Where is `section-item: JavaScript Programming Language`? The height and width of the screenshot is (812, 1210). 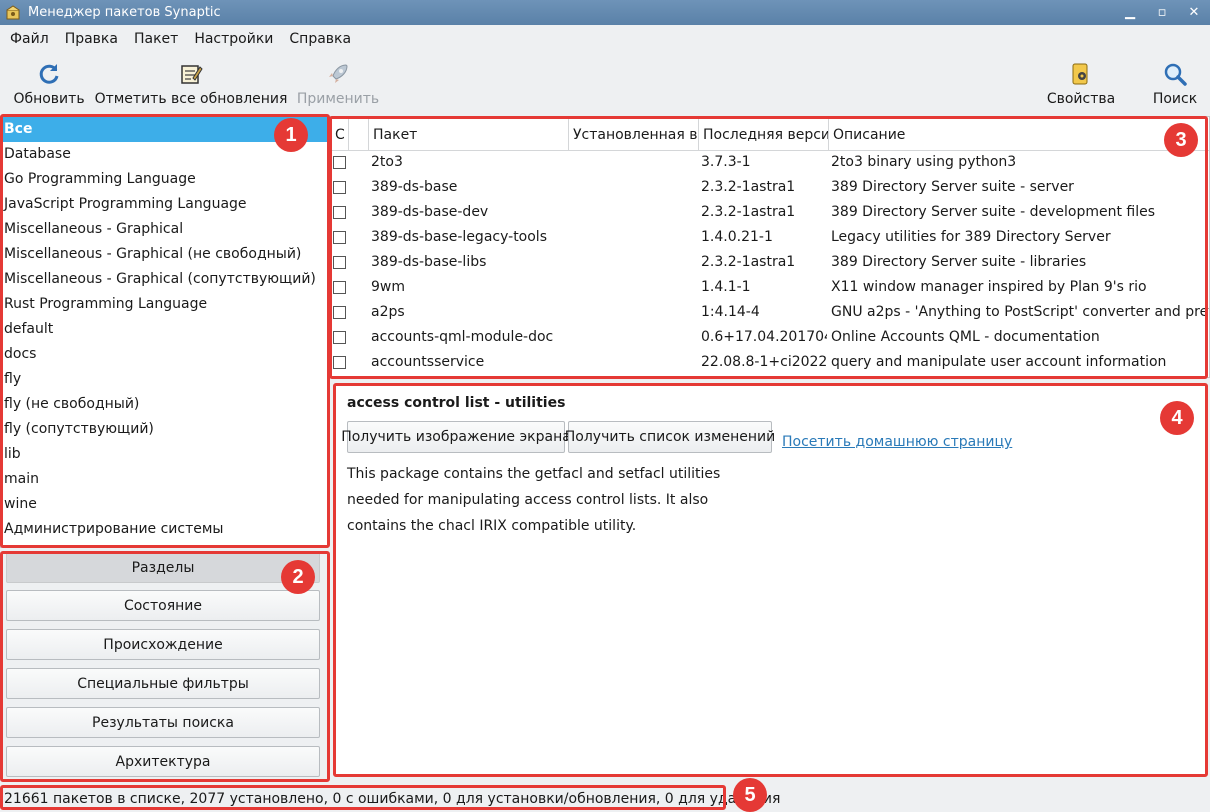 section-item: JavaScript Programming Language is located at coordinates (164, 204).